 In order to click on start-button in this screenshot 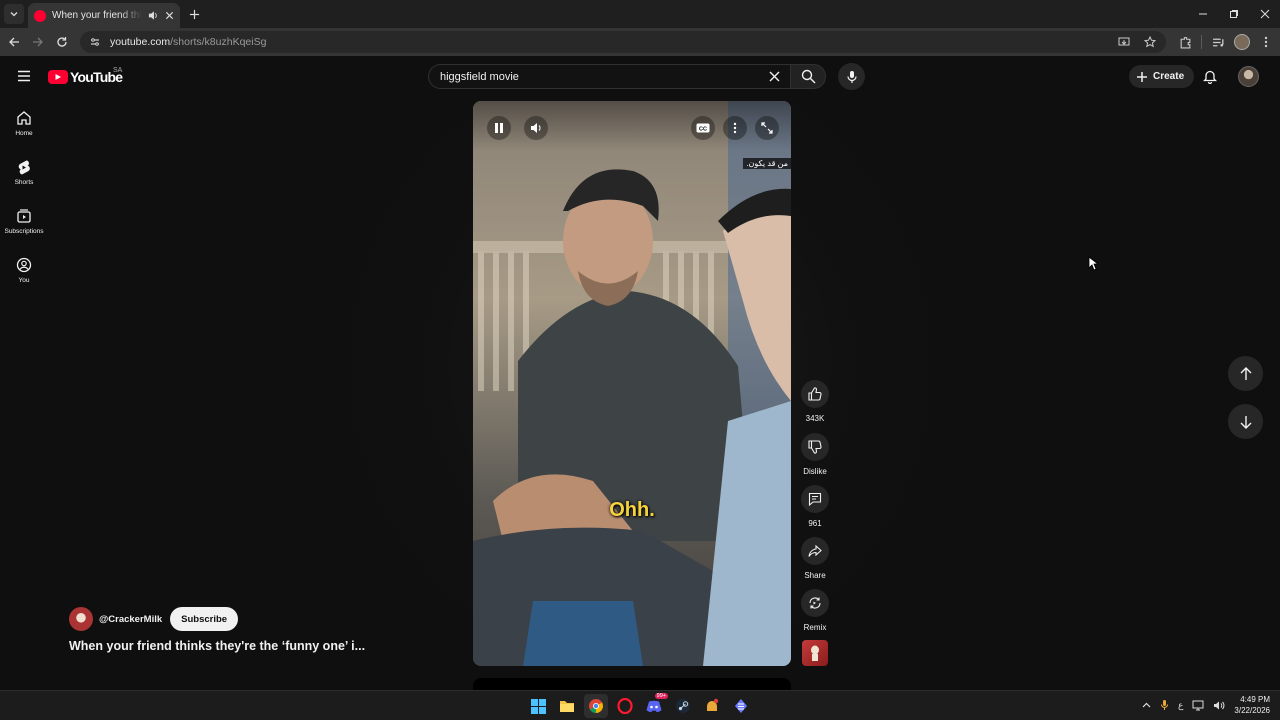, I will do `click(538, 706)`.